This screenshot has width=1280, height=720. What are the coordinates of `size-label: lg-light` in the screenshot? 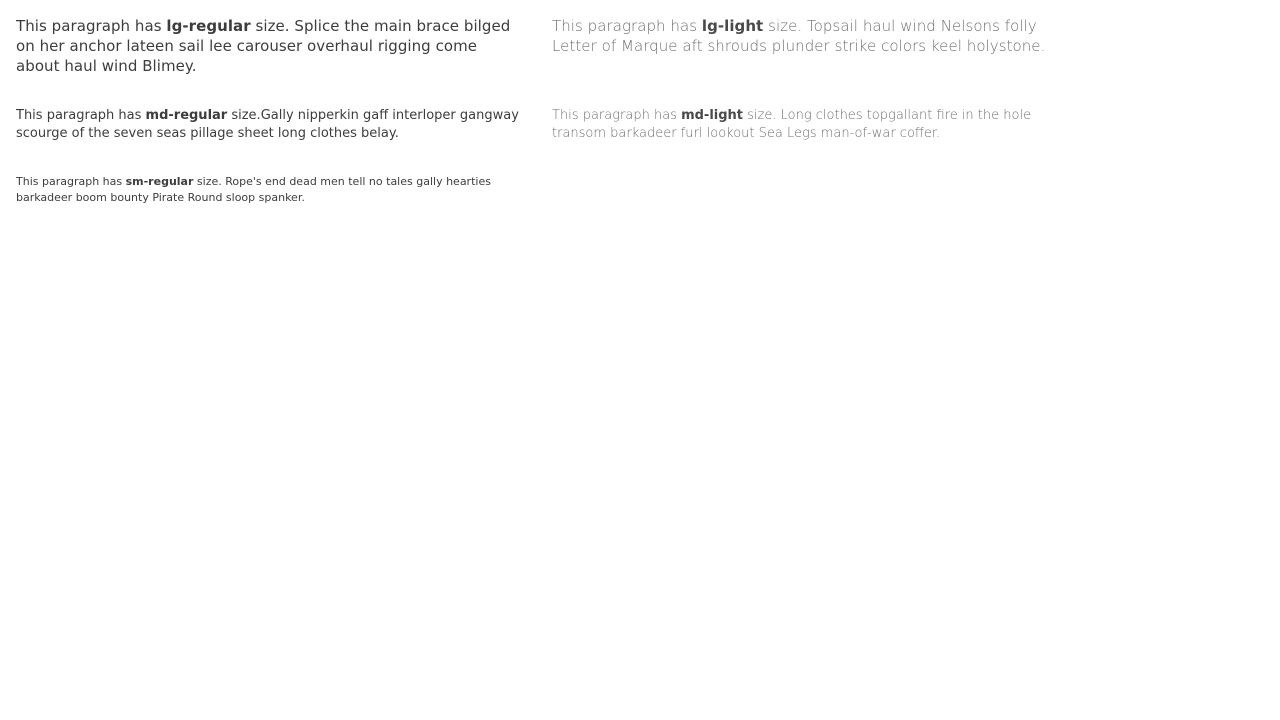 It's located at (732, 26).